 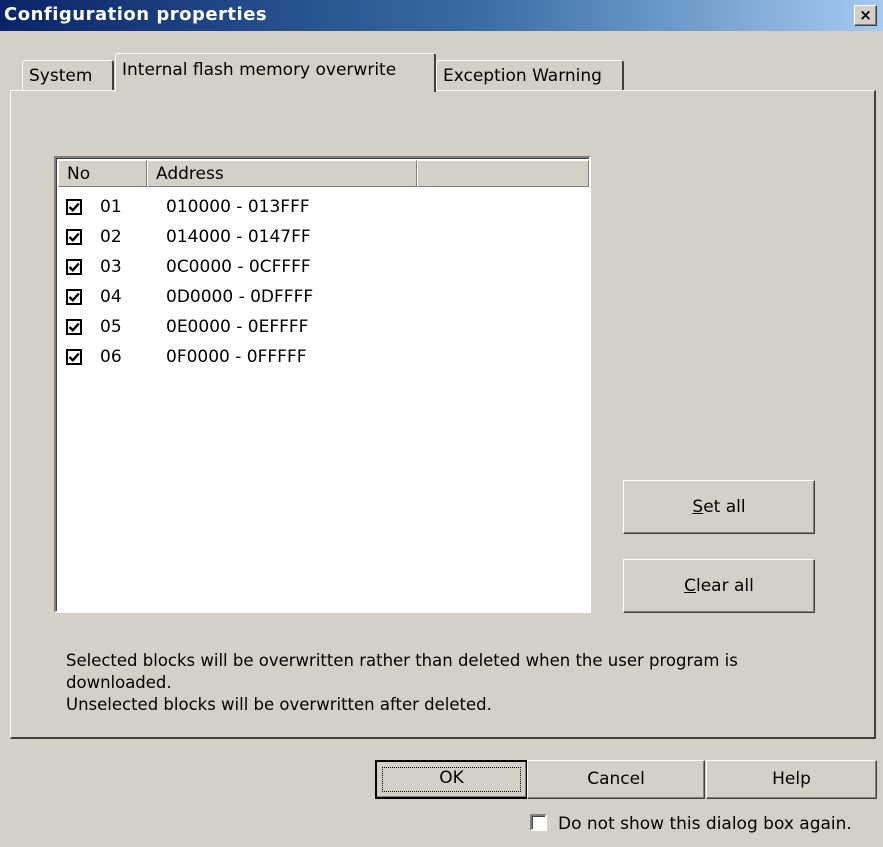 I want to click on cancel-button: Cancel, so click(x=616, y=779).